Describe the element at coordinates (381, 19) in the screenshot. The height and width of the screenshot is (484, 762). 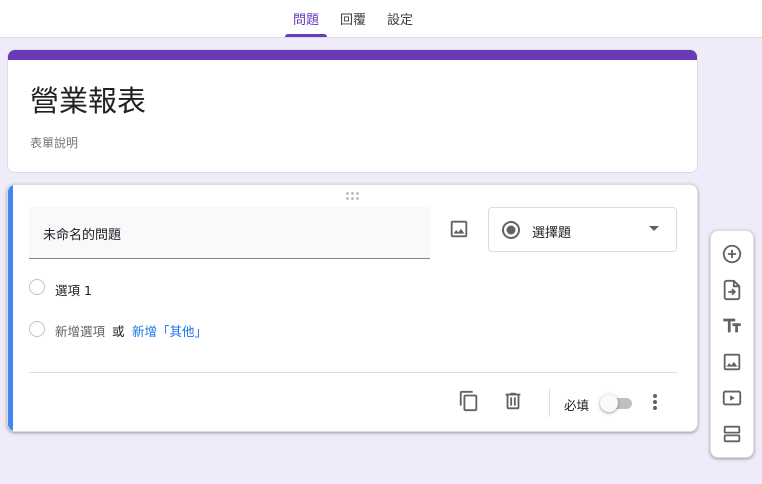
I see `top-tab-bar: 問題 回覆 設定` at that location.